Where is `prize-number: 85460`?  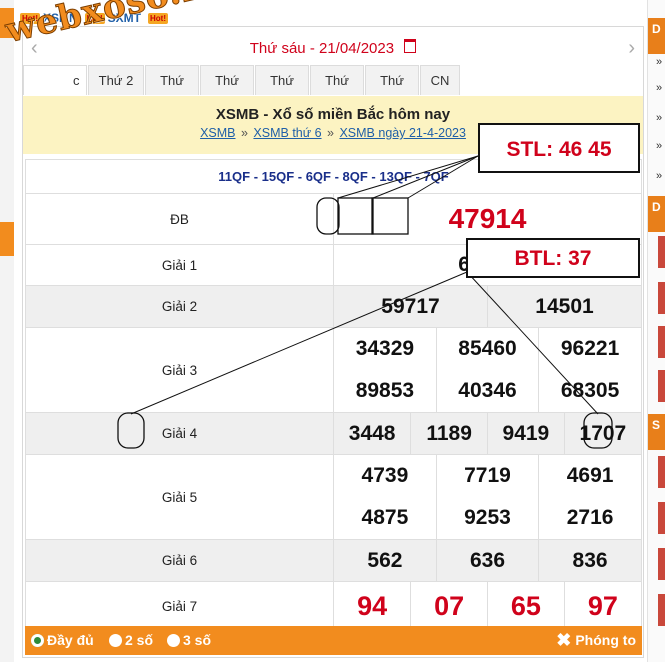
prize-number: 85460 is located at coordinates (487, 349).